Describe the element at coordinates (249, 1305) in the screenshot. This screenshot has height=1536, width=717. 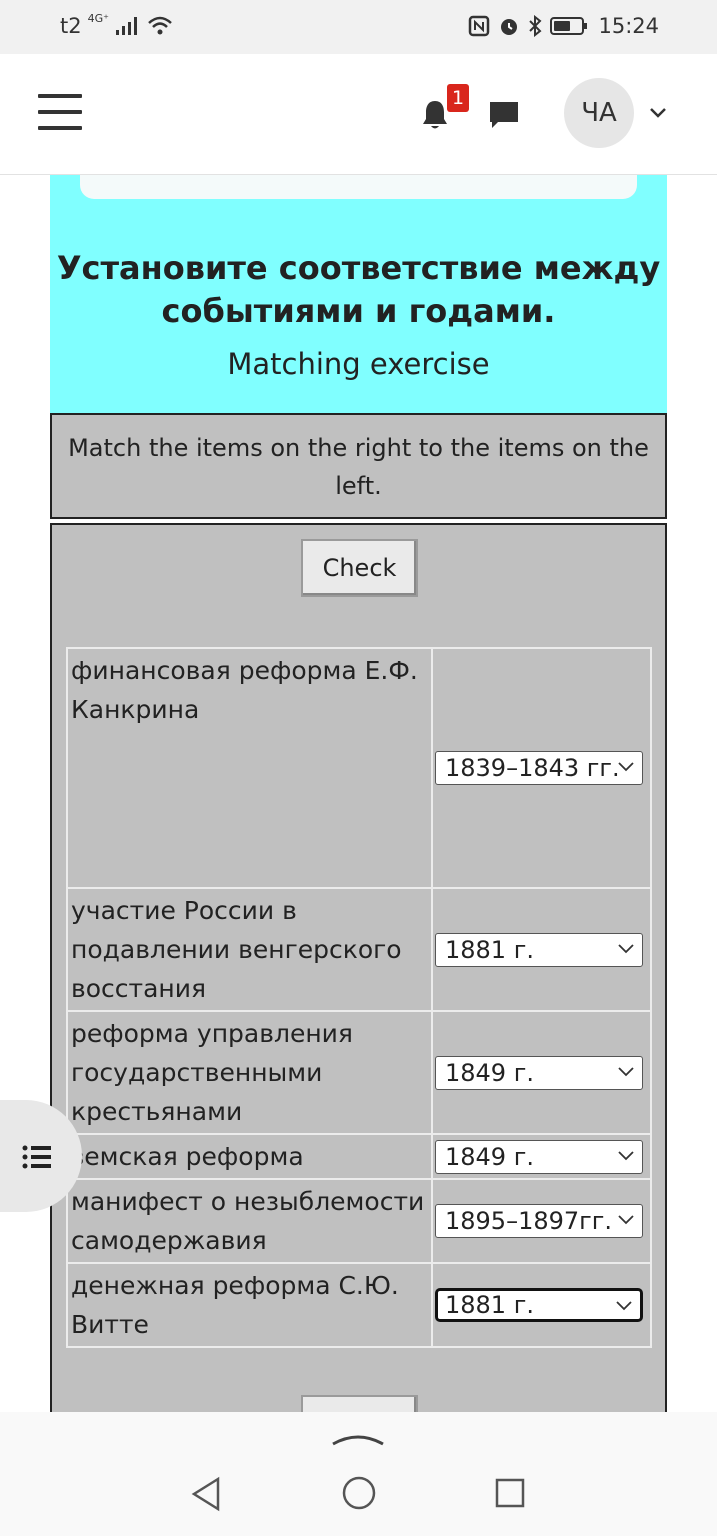
I see `event-label: денежная реформа С.Ю. Витте` at that location.